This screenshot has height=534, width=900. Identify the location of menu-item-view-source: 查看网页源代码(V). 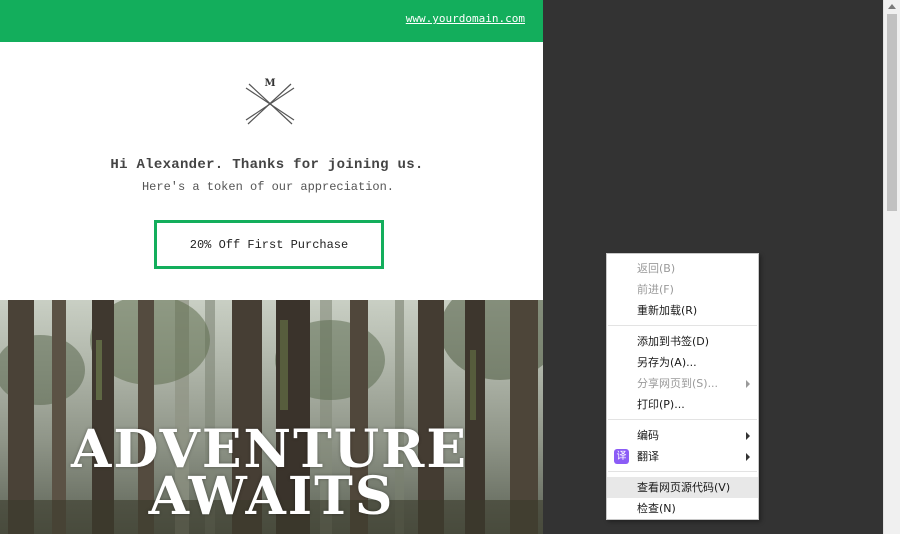
(682, 487).